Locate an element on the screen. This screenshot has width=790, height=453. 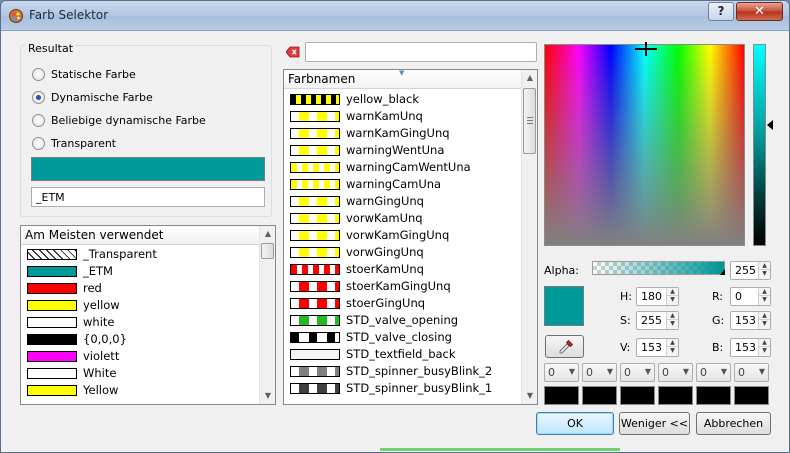
alpha-pointer-icon is located at coordinates (722, 272).